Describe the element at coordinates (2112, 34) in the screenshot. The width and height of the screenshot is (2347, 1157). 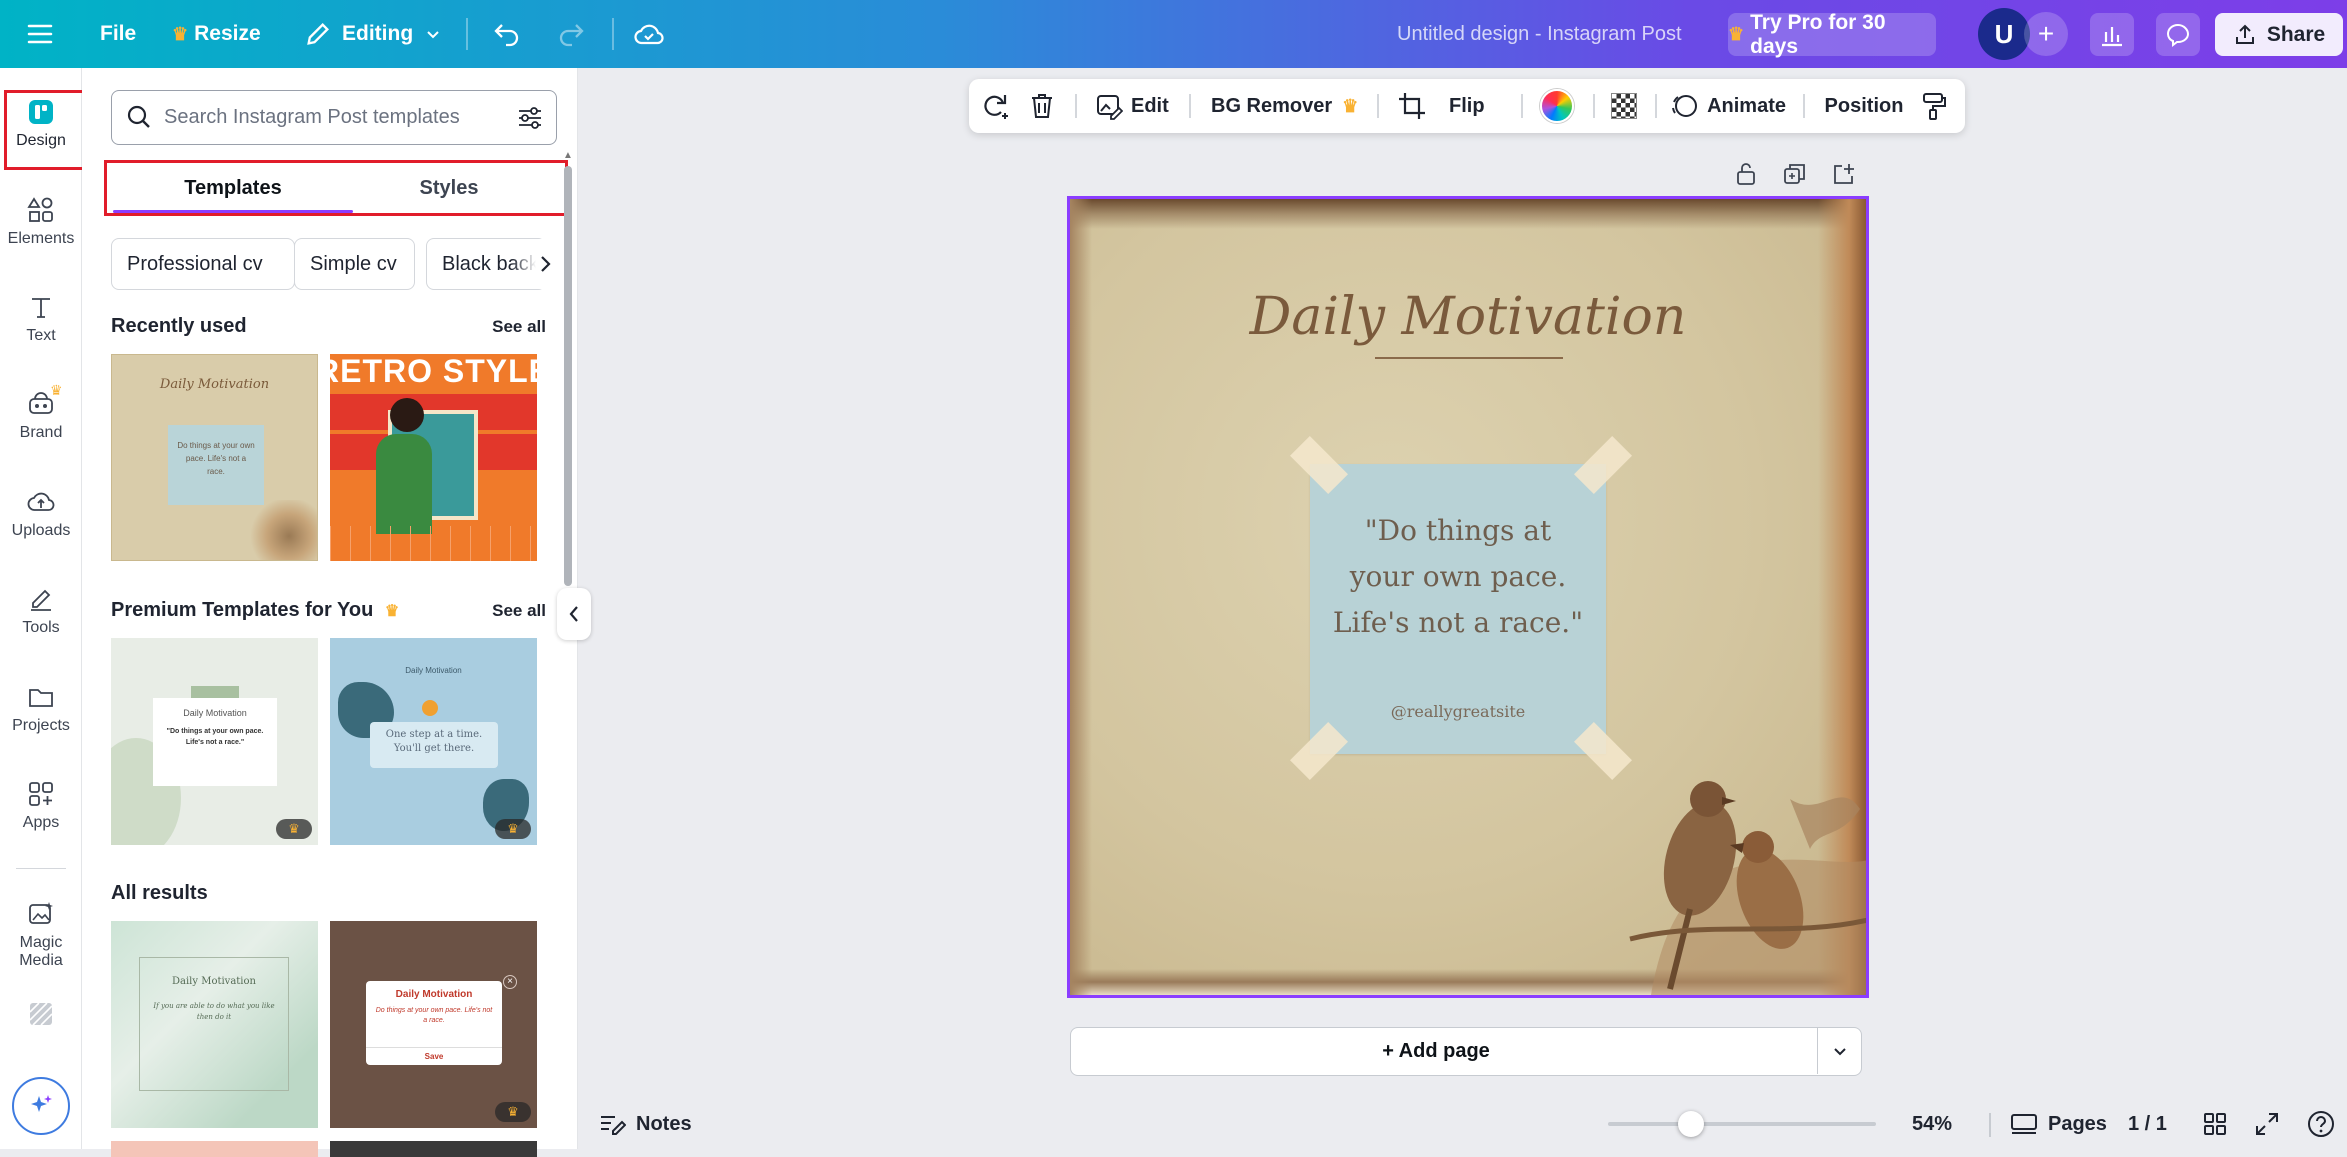
I see `insights-icon` at that location.